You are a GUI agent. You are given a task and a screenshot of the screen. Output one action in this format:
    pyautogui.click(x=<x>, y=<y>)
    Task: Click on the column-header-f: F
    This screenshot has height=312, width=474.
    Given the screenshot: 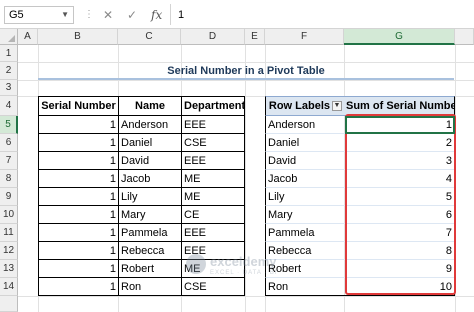 What is the action you would take?
    pyautogui.click(x=304, y=37)
    